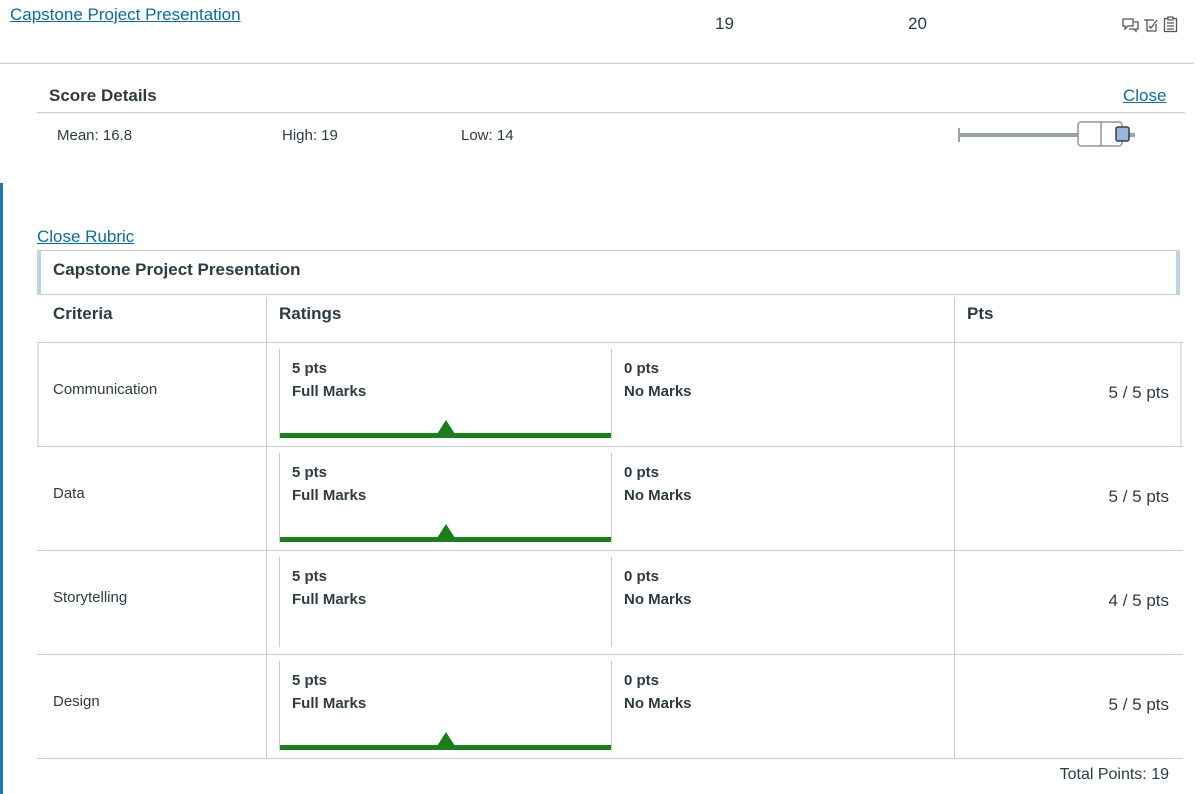 The height and width of the screenshot is (794, 1199). Describe the element at coordinates (608, 272) in the screenshot. I see `rubric-header: Capstone Project Presentation` at that location.